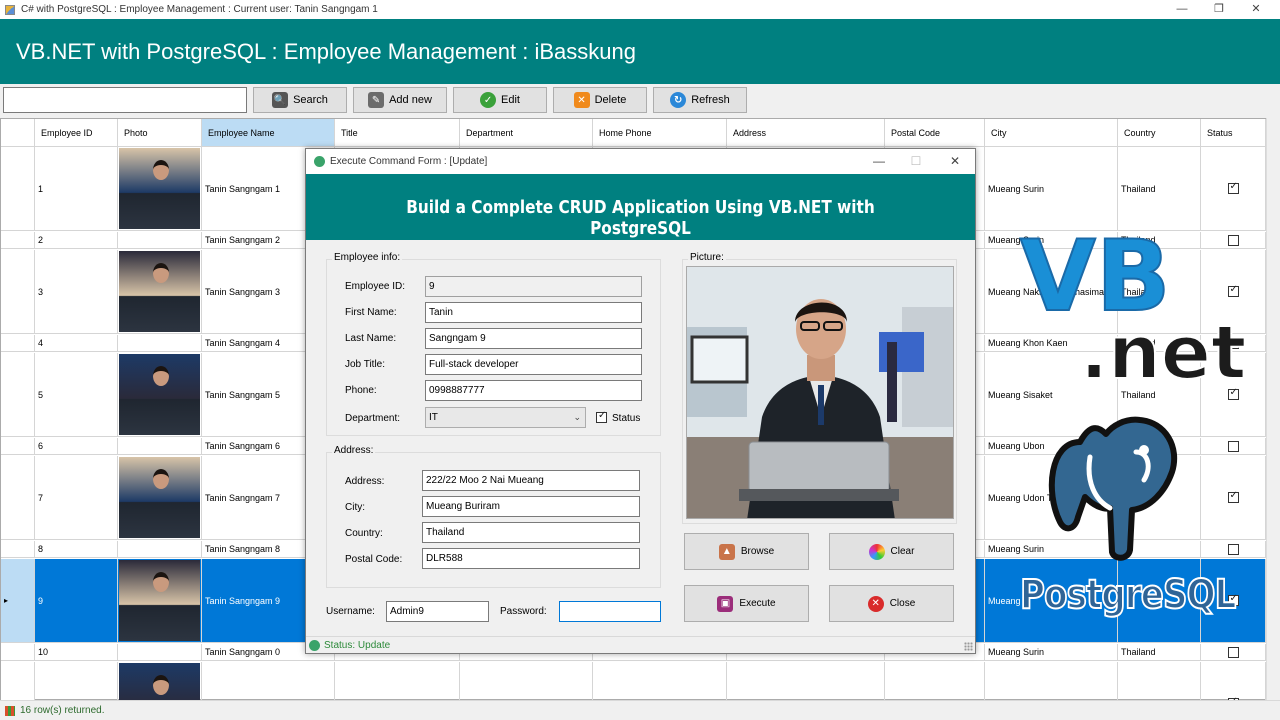 Image resolution: width=1280 pixels, height=720 pixels. What do you see at coordinates (437, 611) in the screenshot?
I see `username-field: Admin9` at bounding box center [437, 611].